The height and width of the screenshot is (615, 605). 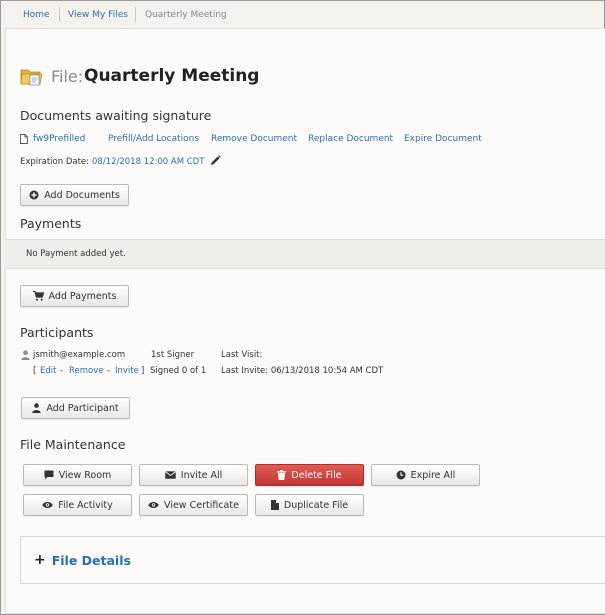 What do you see at coordinates (116, 115) in the screenshot?
I see `documents-heading: Documents awaiting signature` at bounding box center [116, 115].